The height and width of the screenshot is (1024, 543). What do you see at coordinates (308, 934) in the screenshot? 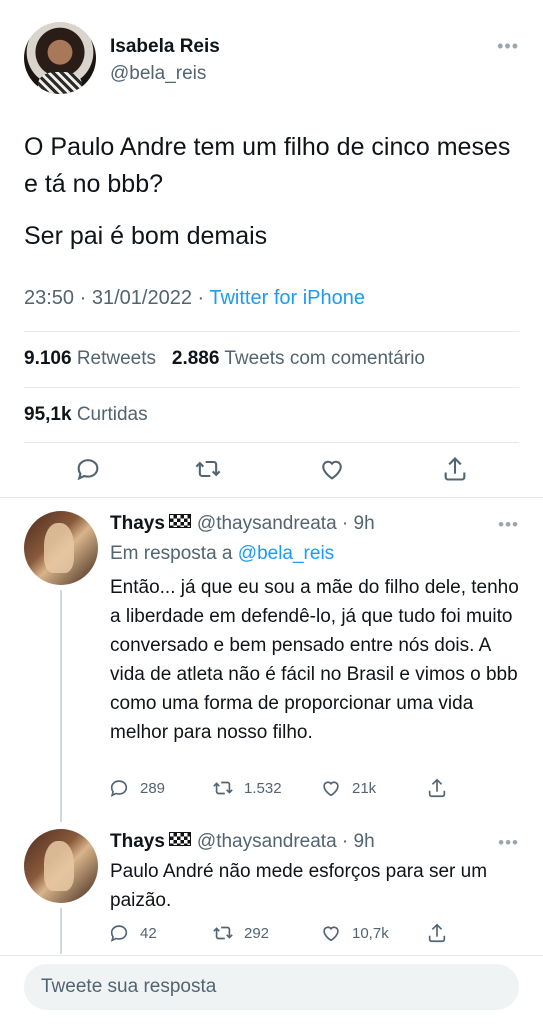
I see `reply-actions: 42 292 10,7k` at bounding box center [308, 934].